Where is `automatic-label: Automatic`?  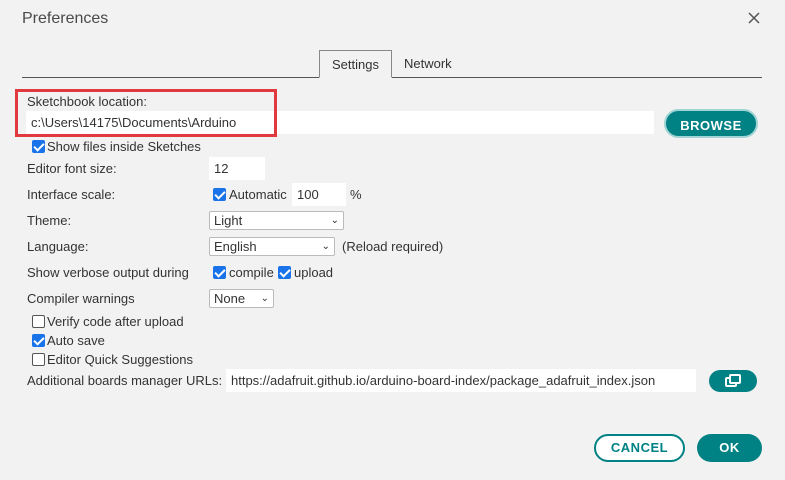
automatic-label: Automatic is located at coordinates (258, 194).